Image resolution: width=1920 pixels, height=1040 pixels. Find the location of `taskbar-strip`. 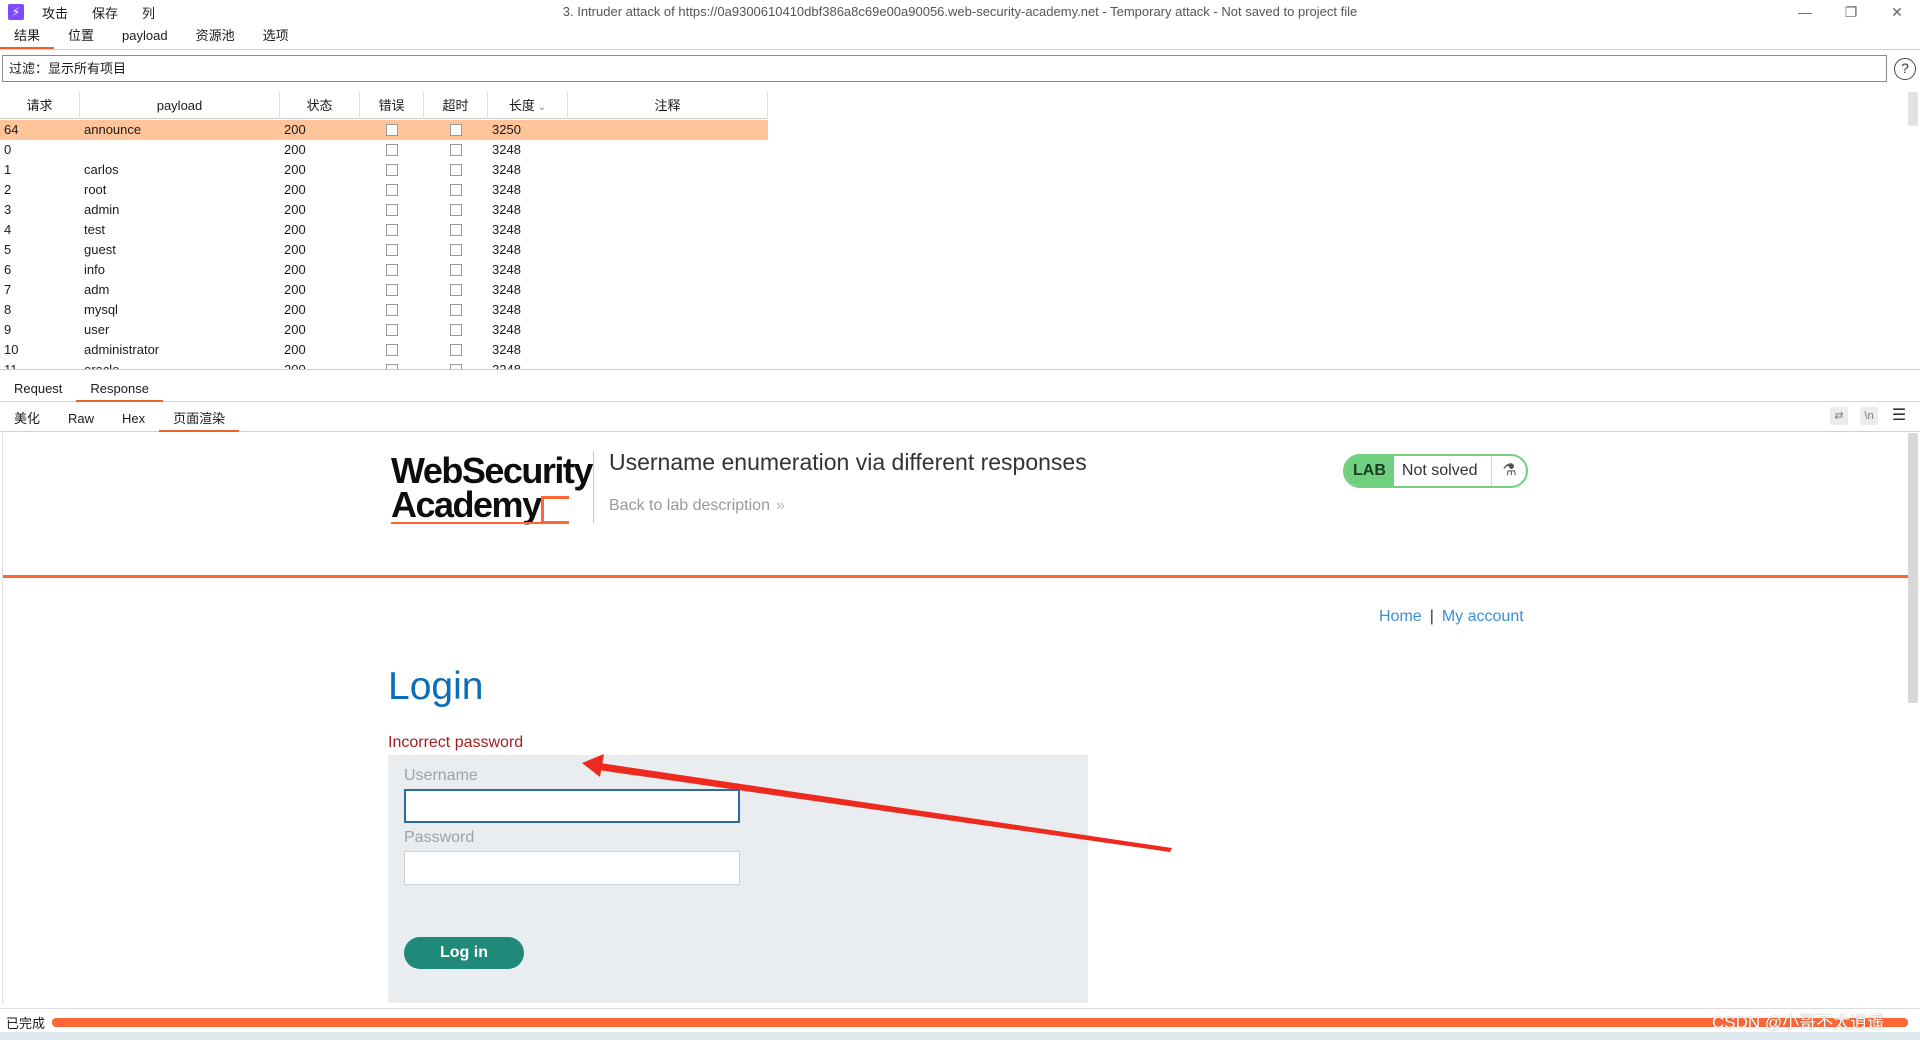

taskbar-strip is located at coordinates (960, 1036).